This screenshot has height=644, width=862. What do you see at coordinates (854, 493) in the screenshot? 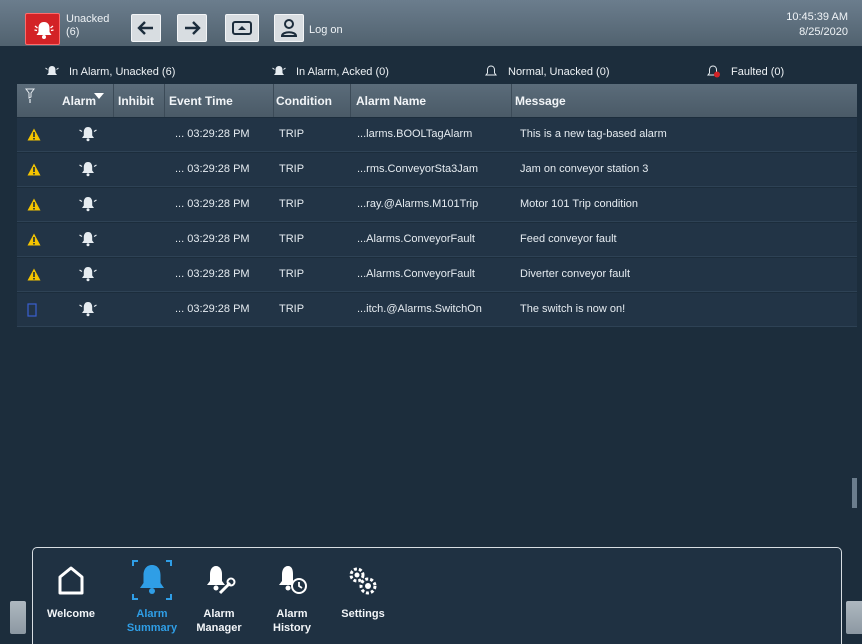
I see `scrollbar` at bounding box center [854, 493].